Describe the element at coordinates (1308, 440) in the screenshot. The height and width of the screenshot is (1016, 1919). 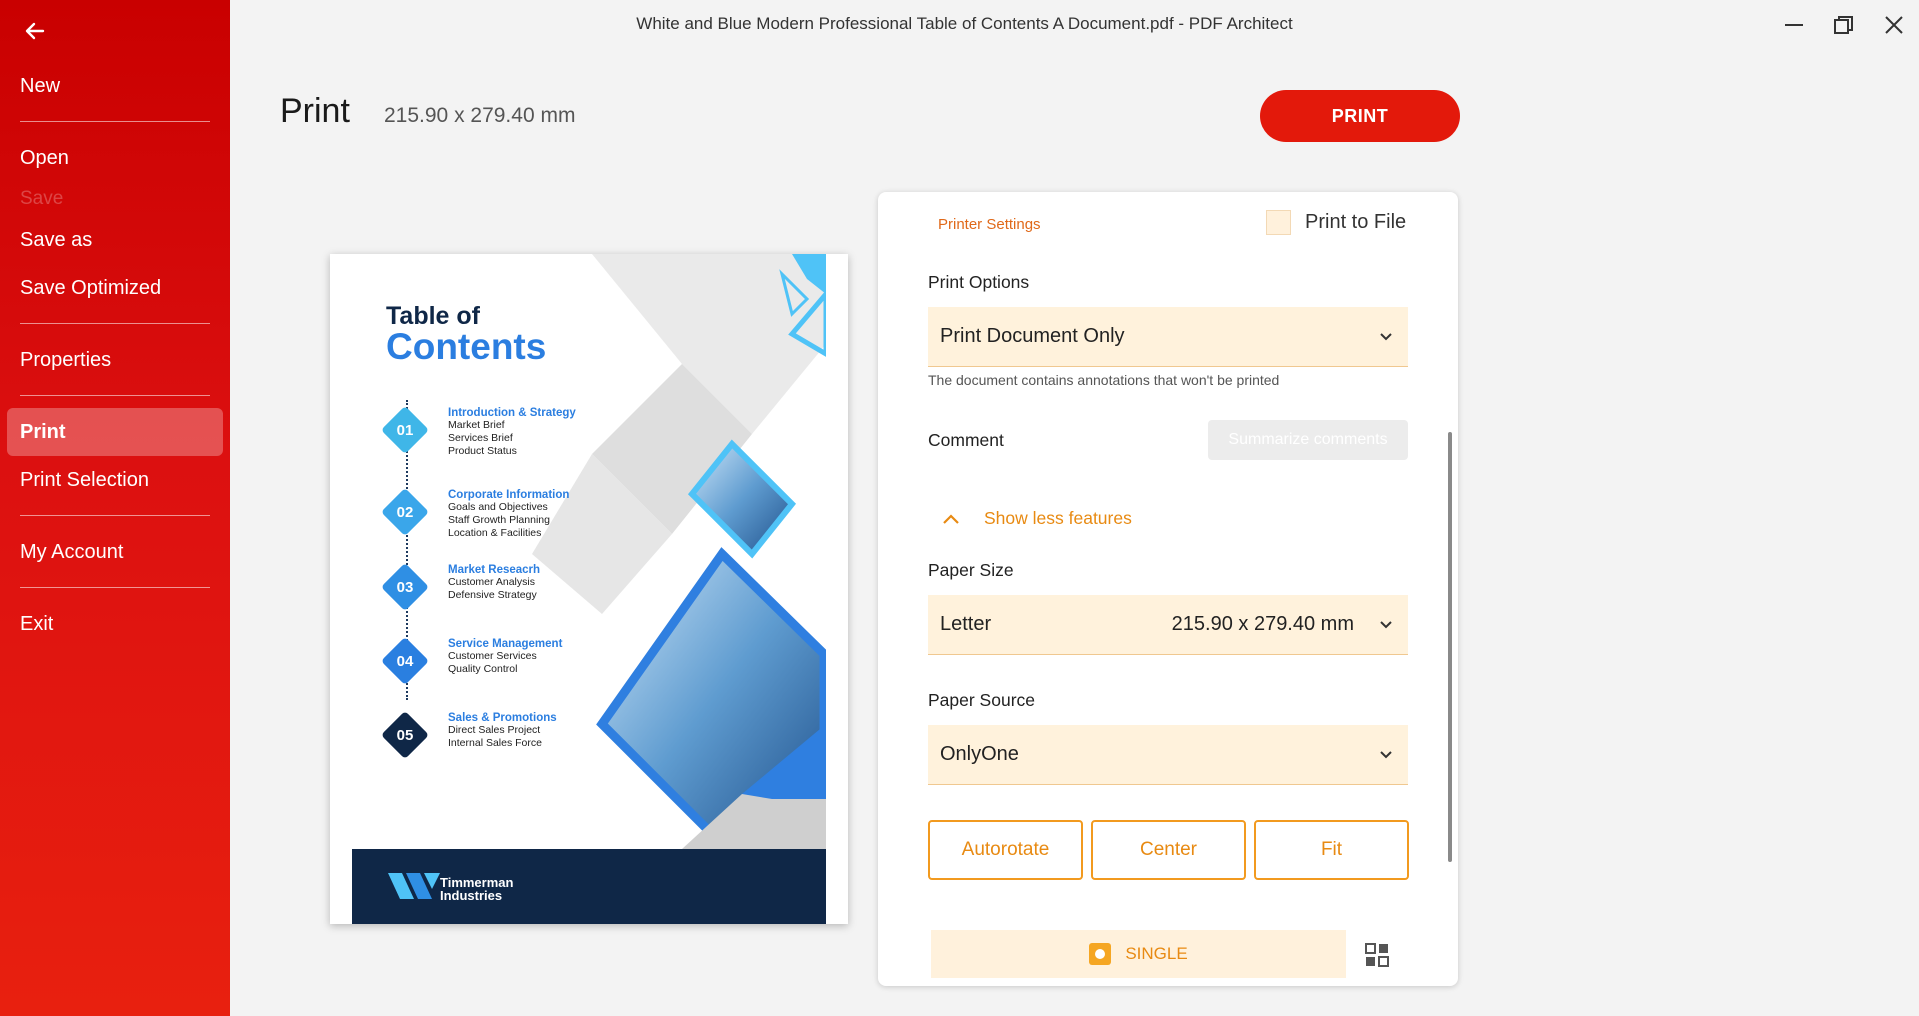
I see `summarize-comments-button: Summarize comments` at that location.